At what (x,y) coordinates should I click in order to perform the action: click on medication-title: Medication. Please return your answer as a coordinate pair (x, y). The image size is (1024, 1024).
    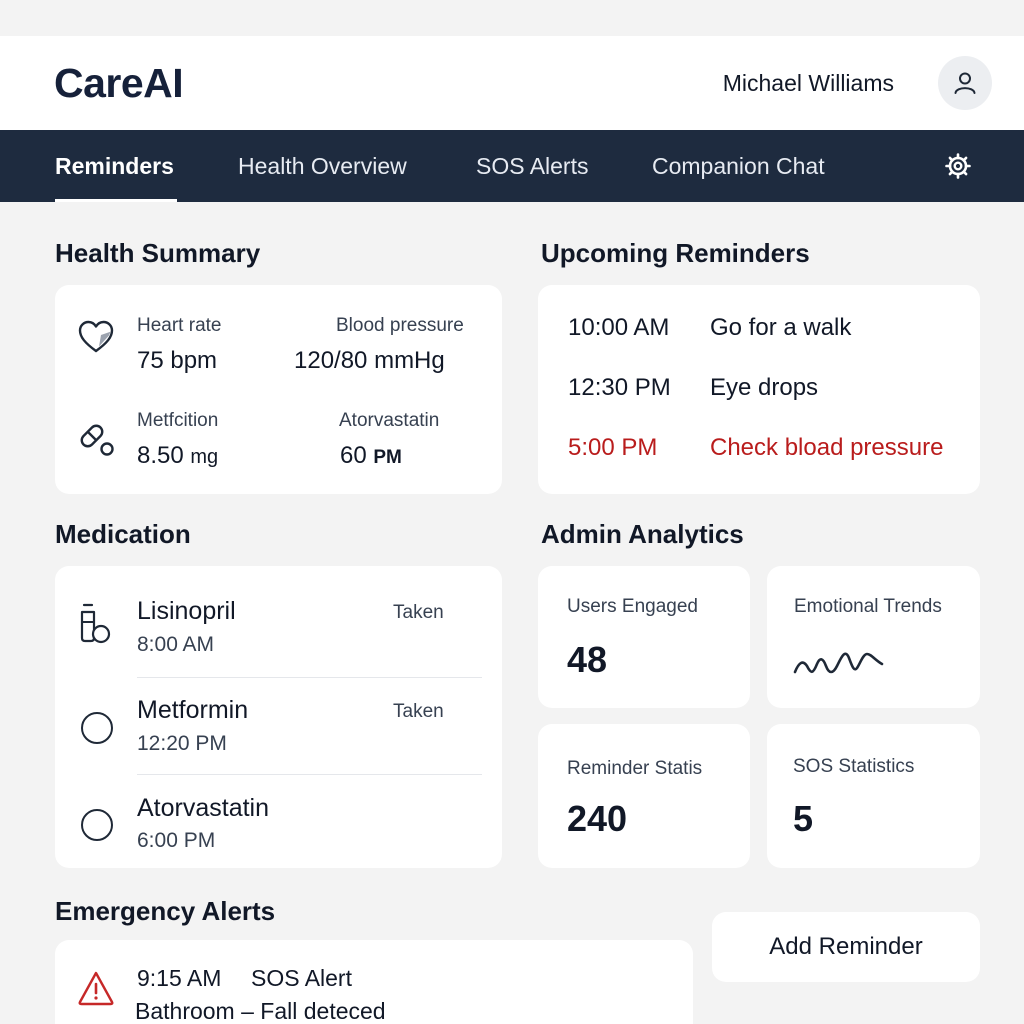
    Looking at the image, I should click on (123, 534).